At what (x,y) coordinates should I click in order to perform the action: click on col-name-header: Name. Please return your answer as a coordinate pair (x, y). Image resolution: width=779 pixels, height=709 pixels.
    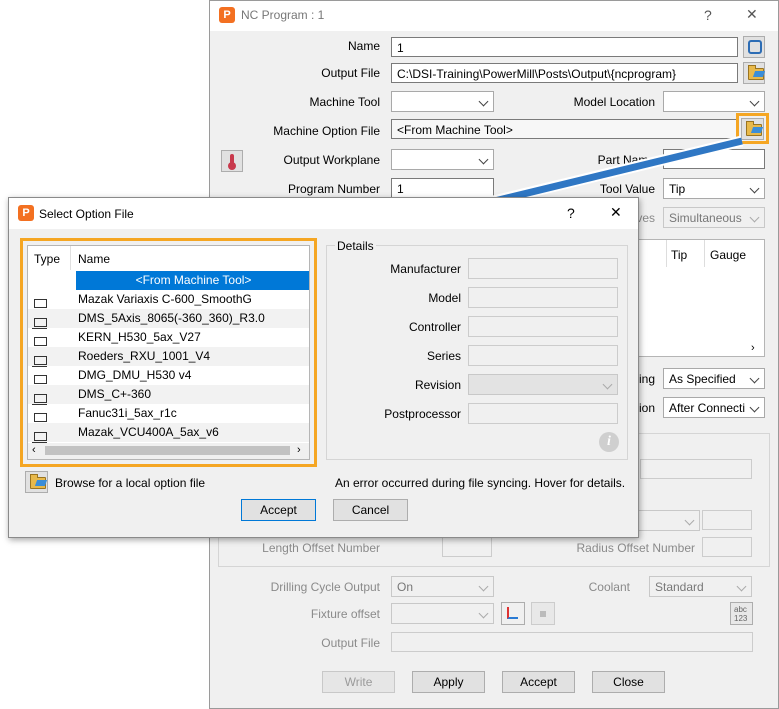
    Looking at the image, I should click on (94, 259).